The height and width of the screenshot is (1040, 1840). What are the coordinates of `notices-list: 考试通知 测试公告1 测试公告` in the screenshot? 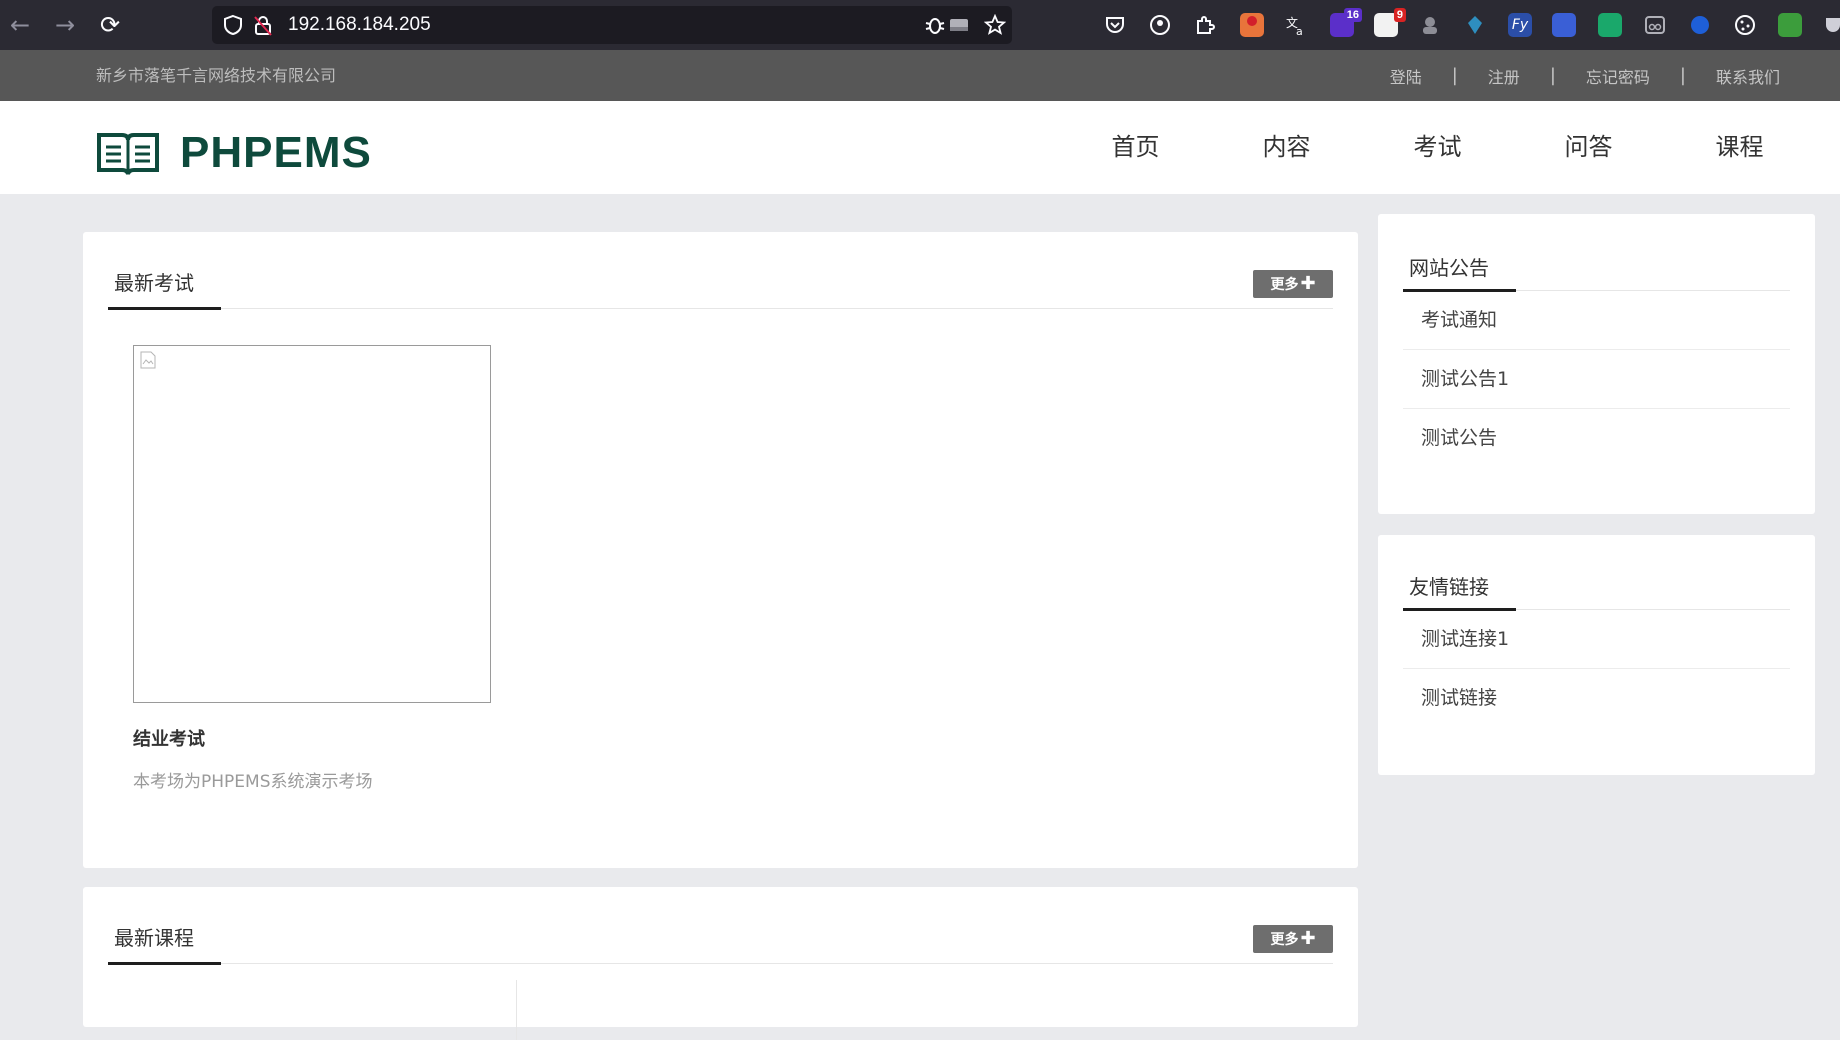 It's located at (1596, 379).